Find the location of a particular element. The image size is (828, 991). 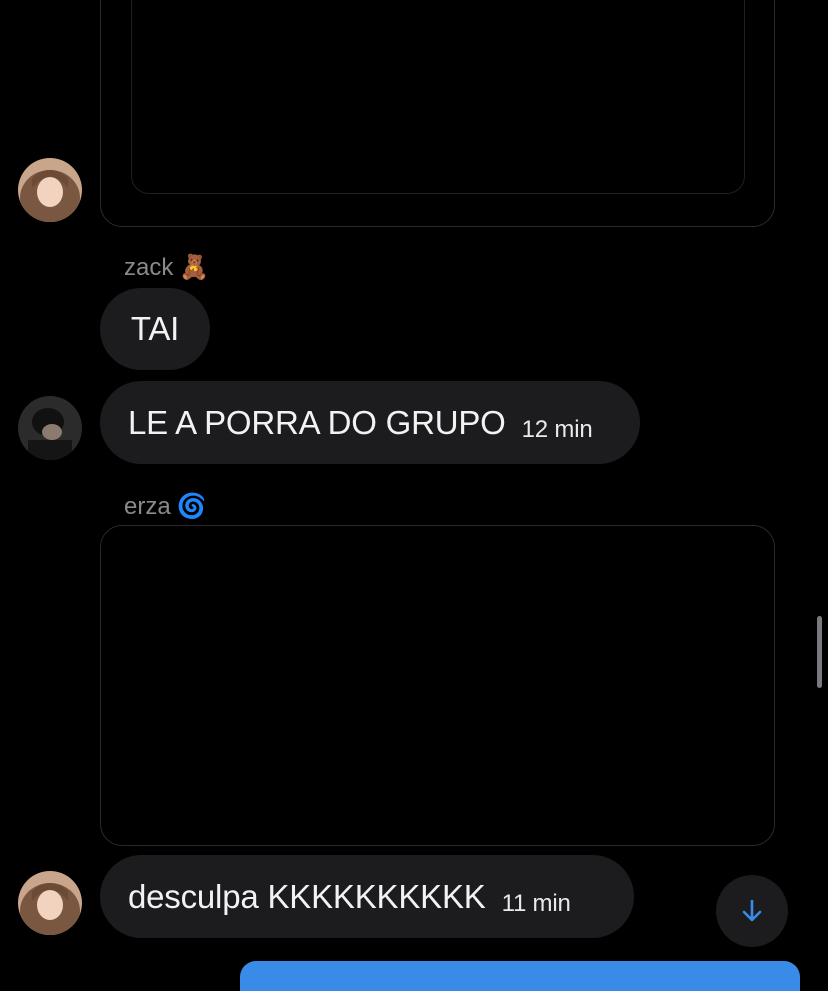

spiral-icon: 🌀 is located at coordinates (191, 506).